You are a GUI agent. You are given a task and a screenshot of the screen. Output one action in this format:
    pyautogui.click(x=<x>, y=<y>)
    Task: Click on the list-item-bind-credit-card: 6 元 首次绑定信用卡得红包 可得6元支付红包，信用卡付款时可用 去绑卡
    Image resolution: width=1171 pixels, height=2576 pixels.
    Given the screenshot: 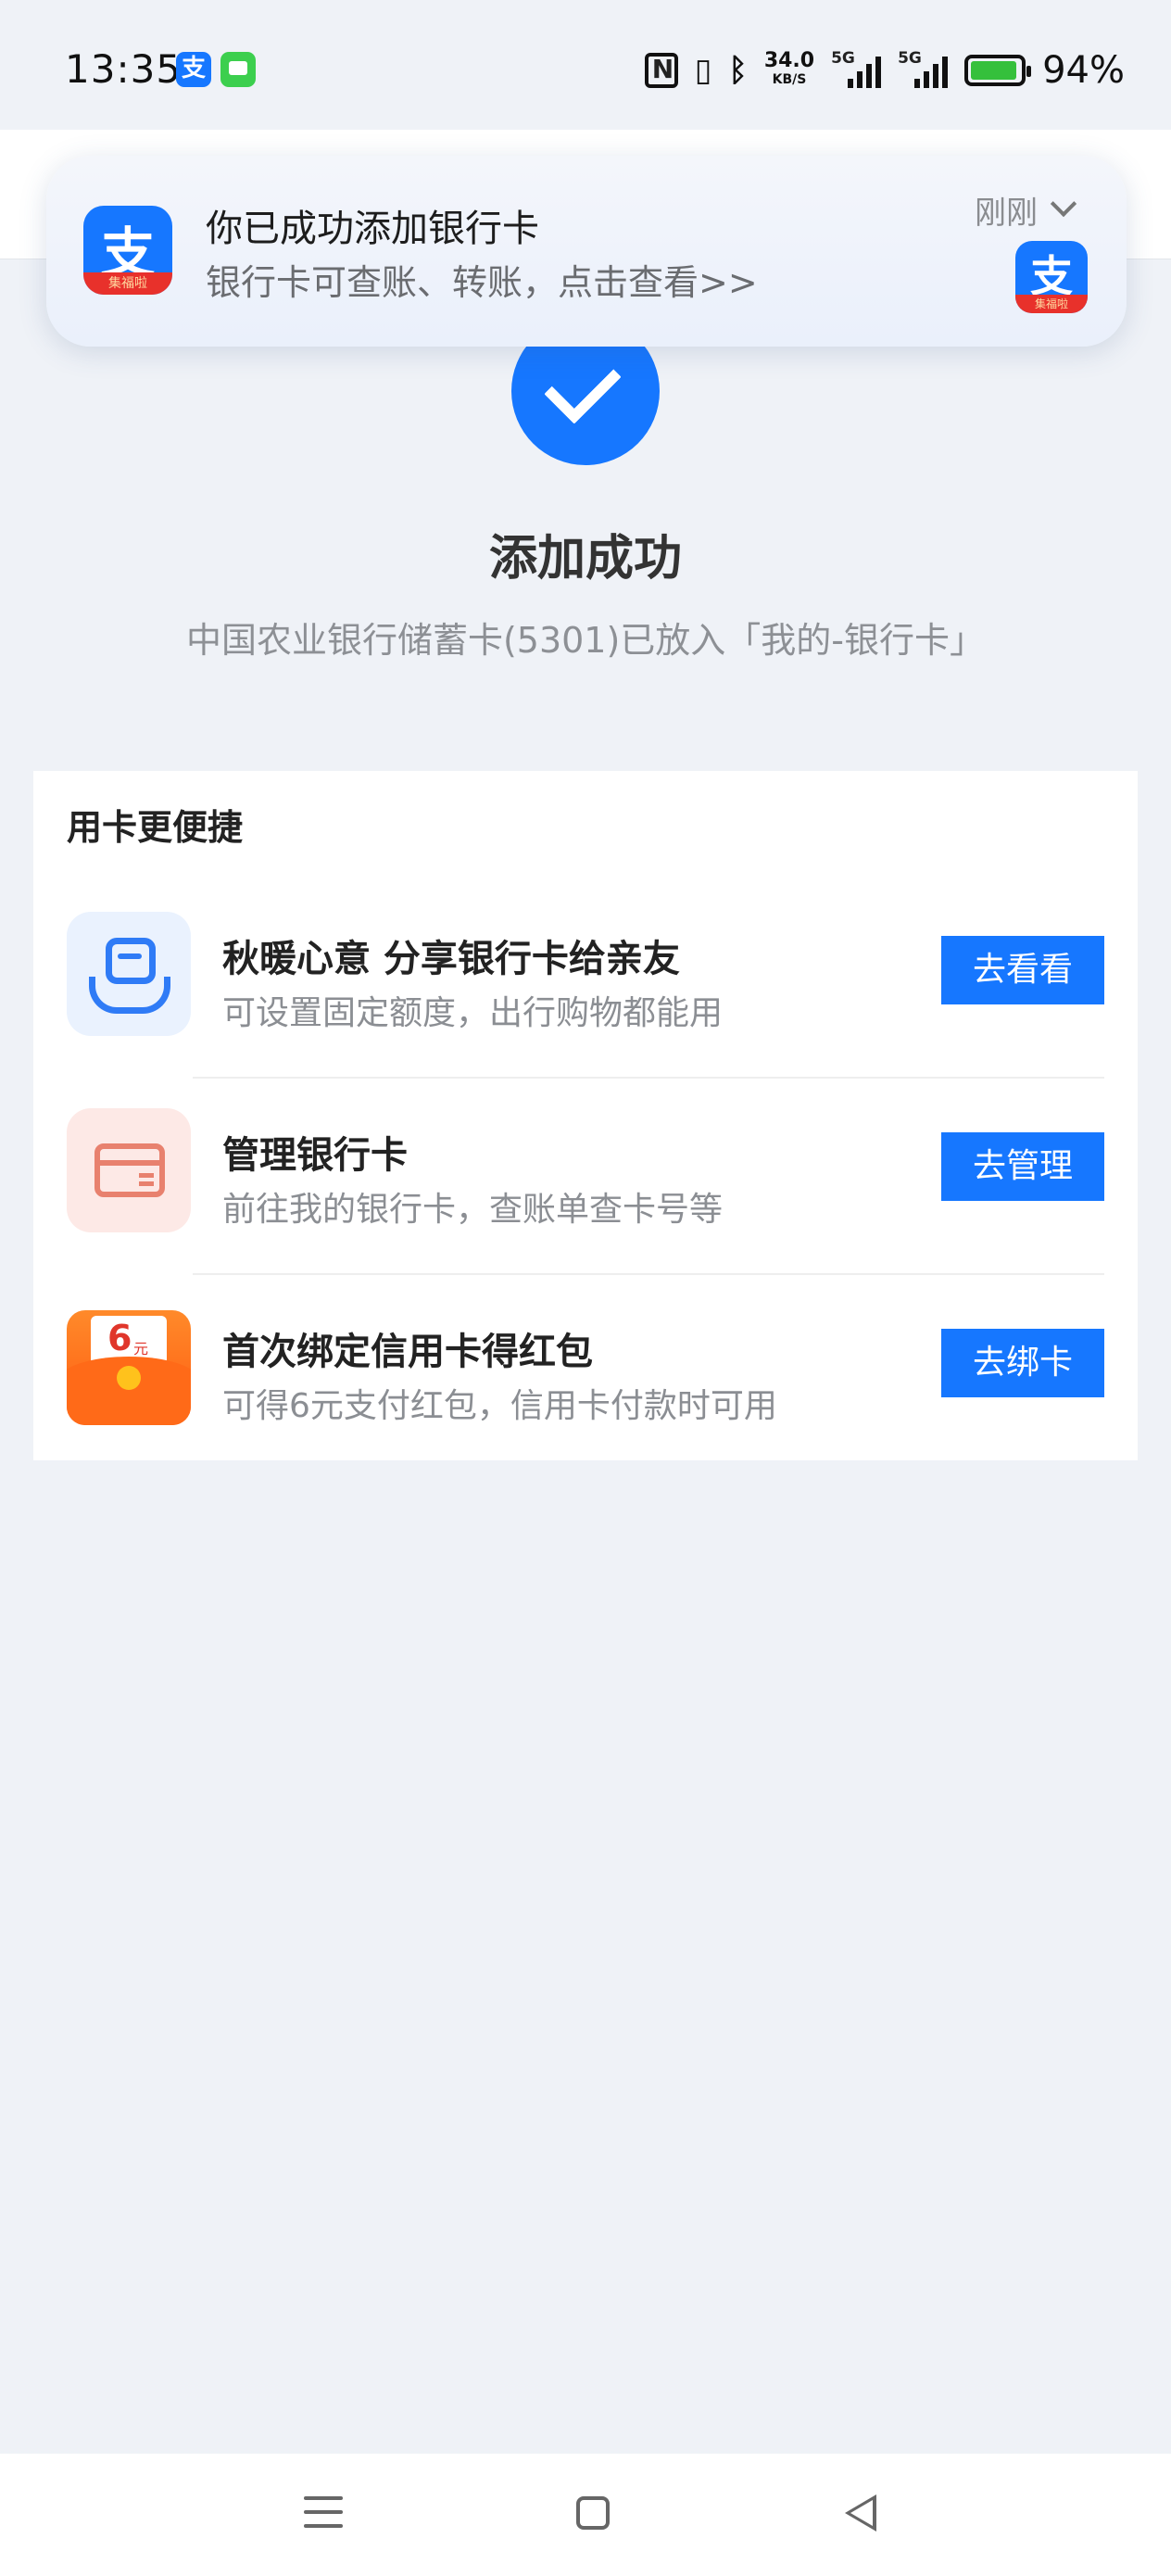 What is the action you would take?
    pyautogui.click(x=585, y=1373)
    